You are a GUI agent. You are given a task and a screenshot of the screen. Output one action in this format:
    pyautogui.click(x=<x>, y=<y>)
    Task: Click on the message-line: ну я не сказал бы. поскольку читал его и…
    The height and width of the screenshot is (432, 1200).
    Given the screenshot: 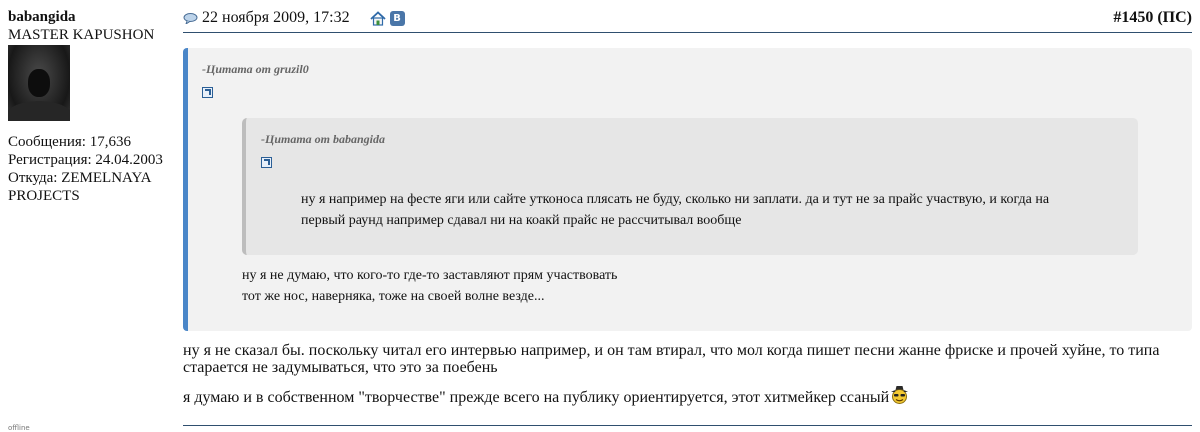 What is the action you would take?
    pyautogui.click(x=671, y=350)
    